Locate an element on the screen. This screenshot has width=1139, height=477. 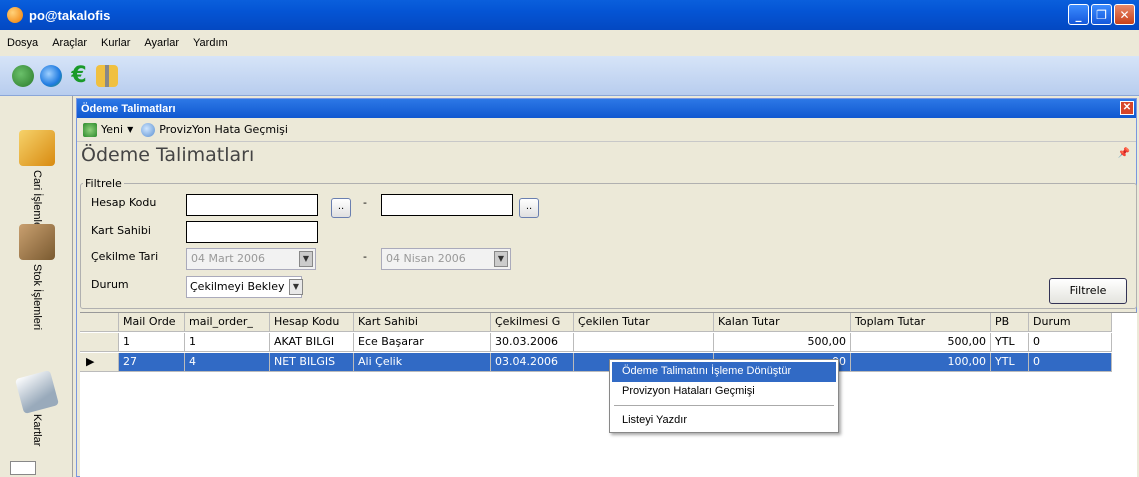
table-cell: 4 is located at coordinates (227, 362).